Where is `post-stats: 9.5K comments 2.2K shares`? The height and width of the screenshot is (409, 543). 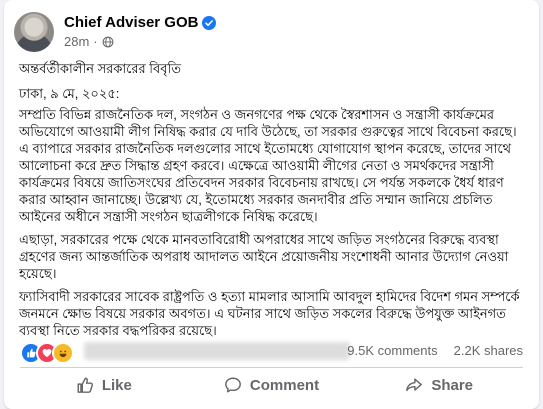 post-stats: 9.5K comments 2.2K shares is located at coordinates (271, 352).